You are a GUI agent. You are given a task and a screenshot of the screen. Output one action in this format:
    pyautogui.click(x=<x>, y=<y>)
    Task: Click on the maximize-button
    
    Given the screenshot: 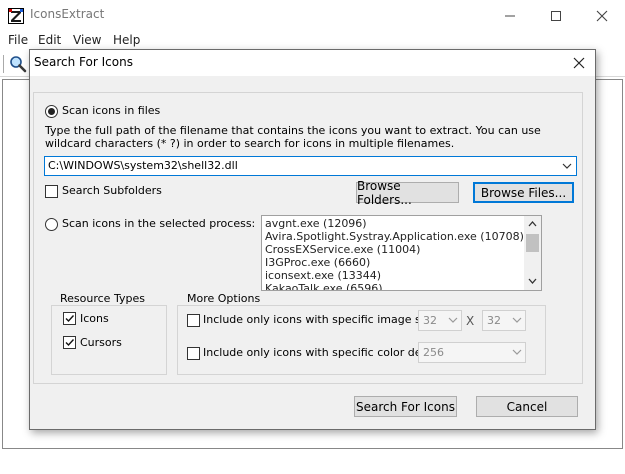 What is the action you would take?
    pyautogui.click(x=556, y=15)
    